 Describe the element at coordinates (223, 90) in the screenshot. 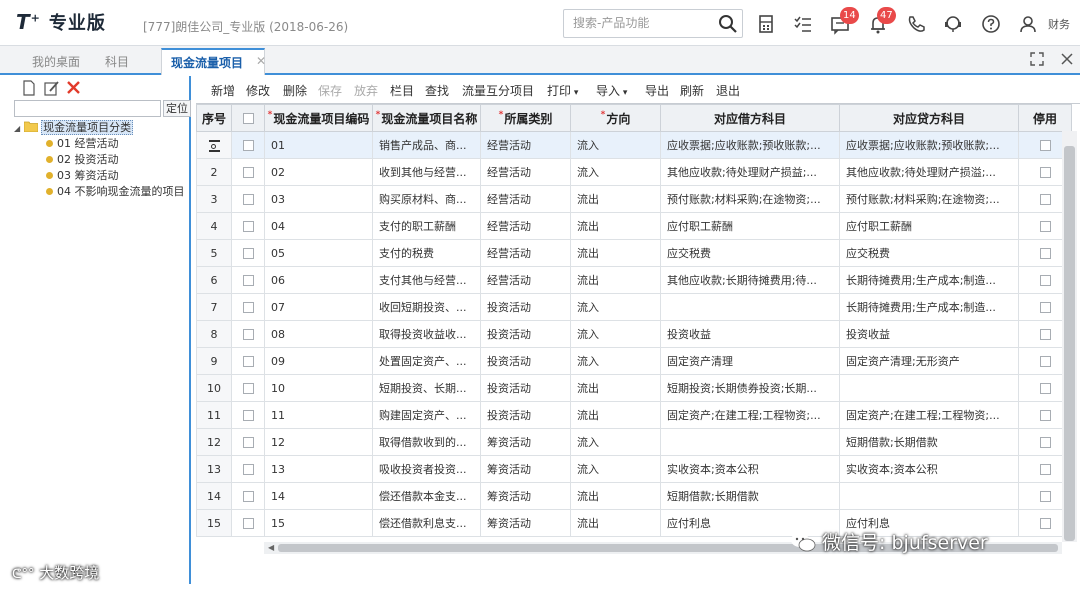

I see `add-button: 新增` at that location.